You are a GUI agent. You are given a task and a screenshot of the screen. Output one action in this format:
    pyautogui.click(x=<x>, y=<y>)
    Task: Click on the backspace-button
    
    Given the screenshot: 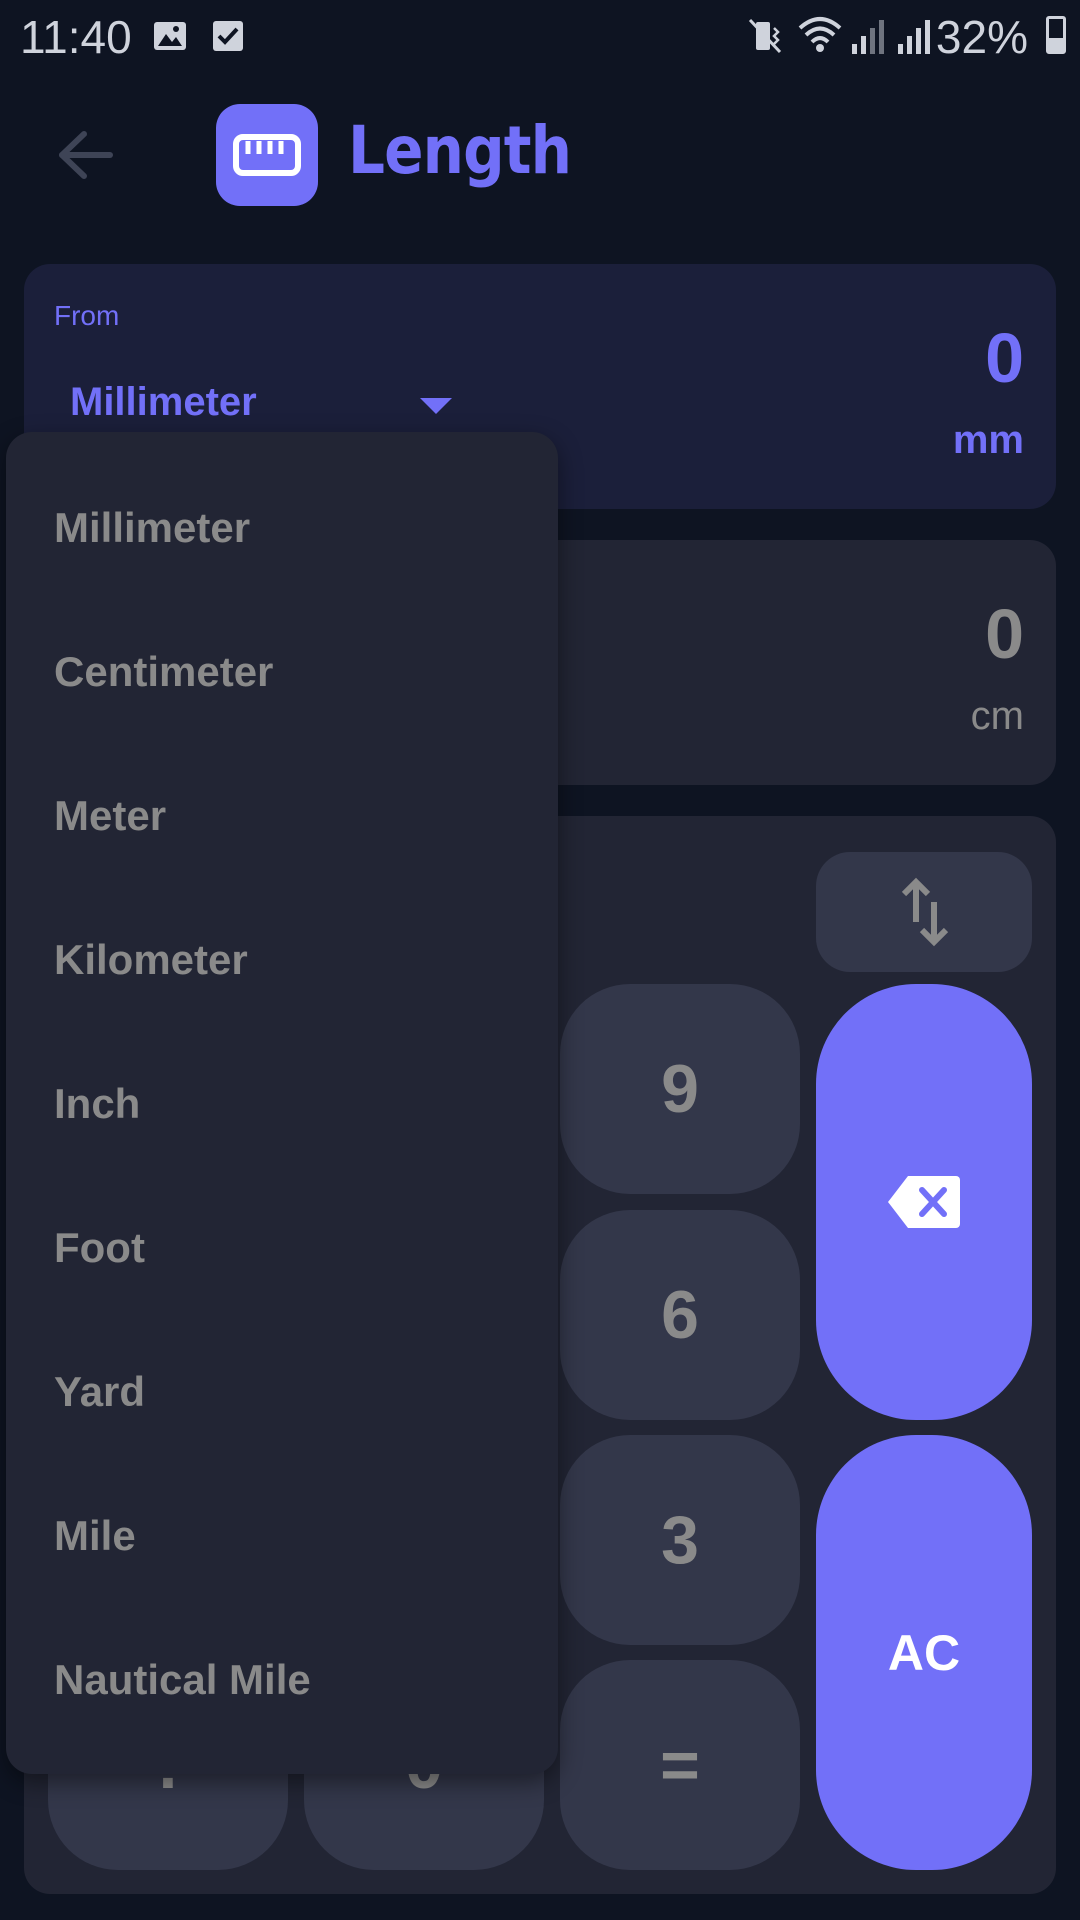 What is the action you would take?
    pyautogui.click(x=924, y=1202)
    